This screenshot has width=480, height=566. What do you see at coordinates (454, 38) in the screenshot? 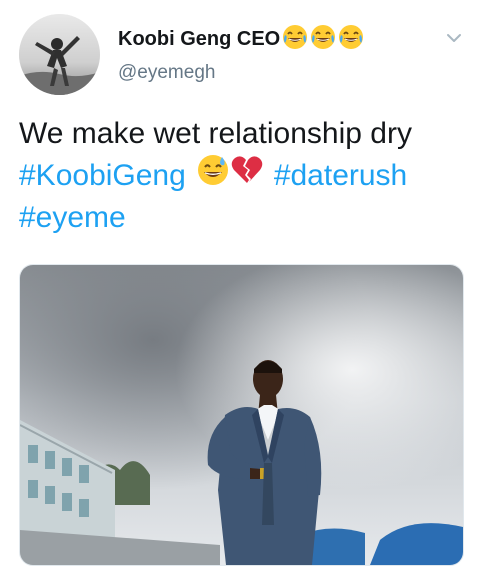
I see `chevron-down-icon` at bounding box center [454, 38].